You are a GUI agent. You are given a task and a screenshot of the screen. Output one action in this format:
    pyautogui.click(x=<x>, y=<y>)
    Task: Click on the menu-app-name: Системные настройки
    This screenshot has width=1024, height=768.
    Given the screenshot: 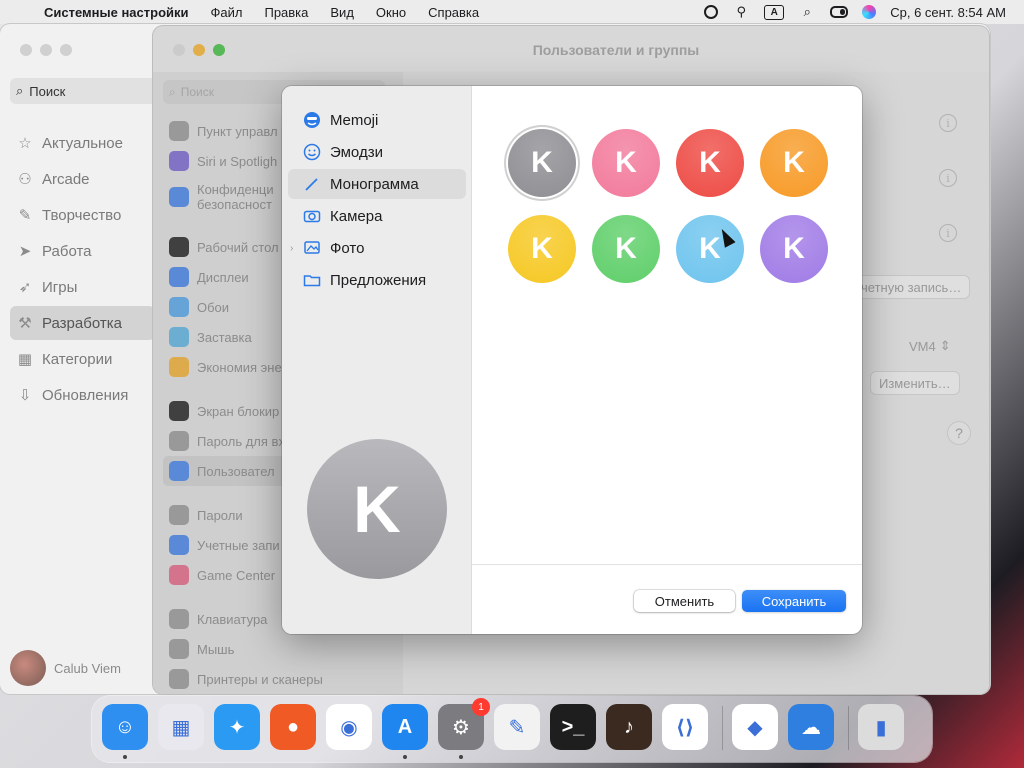 What is the action you would take?
    pyautogui.click(x=116, y=12)
    